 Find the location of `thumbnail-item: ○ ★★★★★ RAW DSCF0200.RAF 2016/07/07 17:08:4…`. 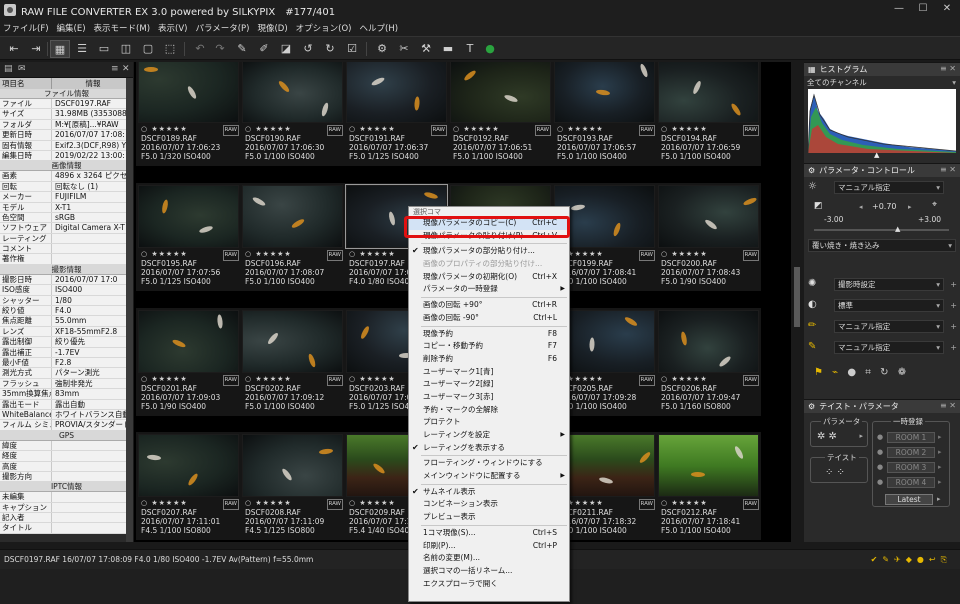

thumbnail-item: ○ ★★★★★ RAW DSCF0200.RAF 2016/07/07 17:08:4… is located at coordinates (709, 236).